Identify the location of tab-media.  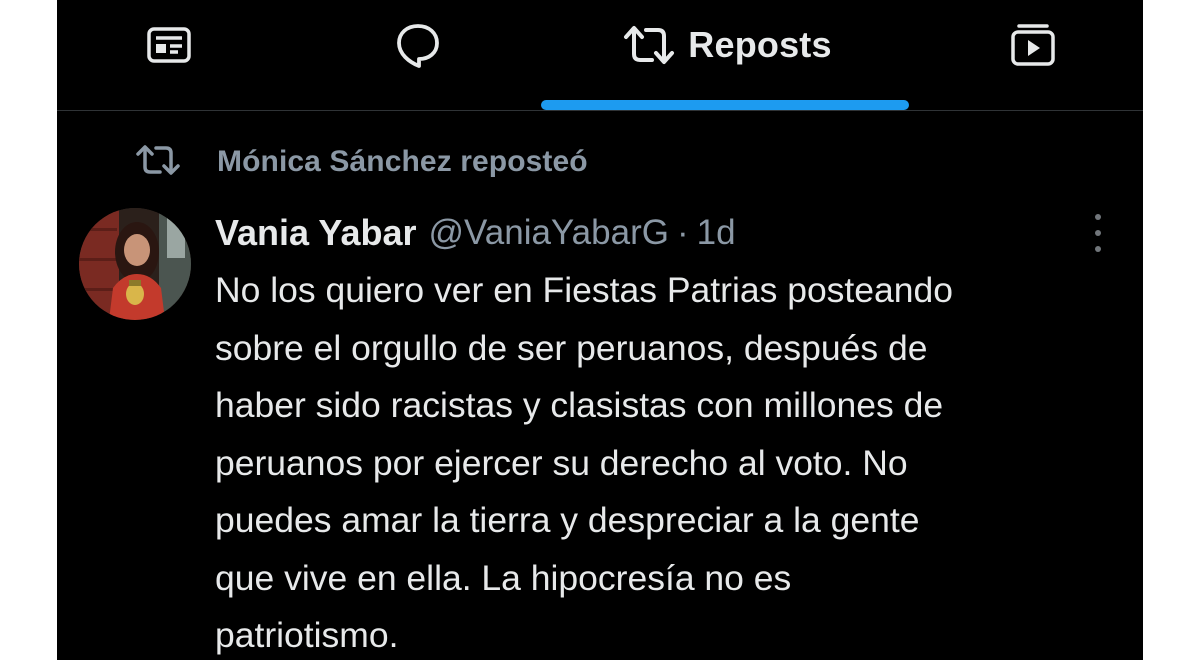
(1033, 45).